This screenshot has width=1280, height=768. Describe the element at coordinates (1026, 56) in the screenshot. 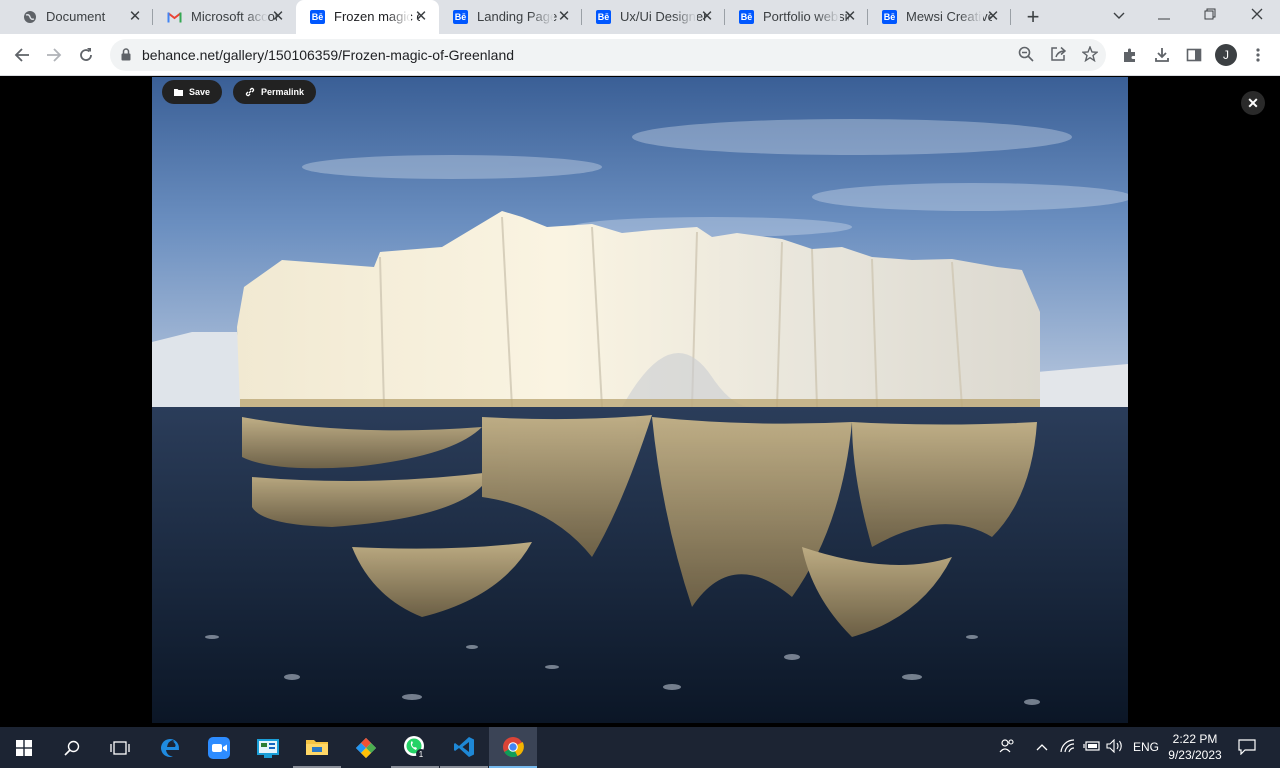

I see `zoom-icon` at that location.